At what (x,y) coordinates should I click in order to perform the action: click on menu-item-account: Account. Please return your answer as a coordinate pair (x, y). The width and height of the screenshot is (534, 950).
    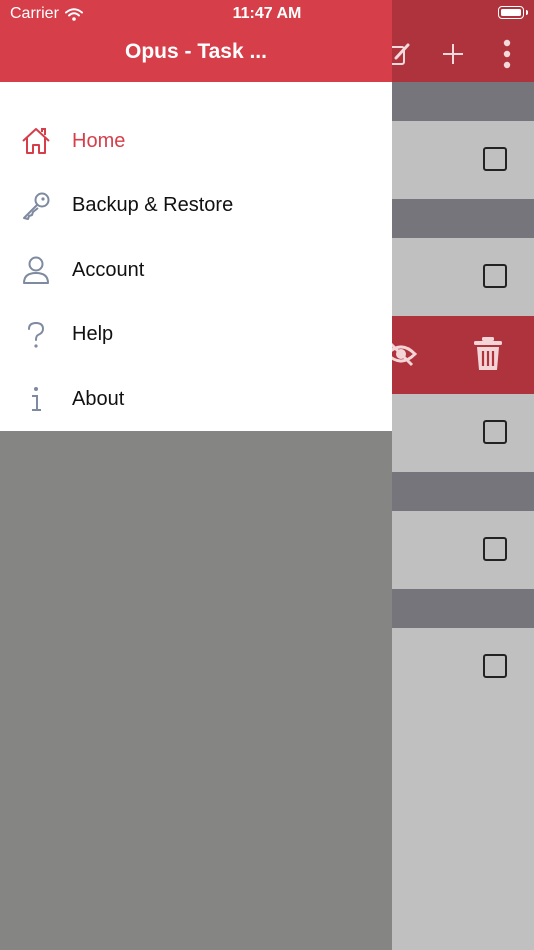
    Looking at the image, I should click on (196, 270).